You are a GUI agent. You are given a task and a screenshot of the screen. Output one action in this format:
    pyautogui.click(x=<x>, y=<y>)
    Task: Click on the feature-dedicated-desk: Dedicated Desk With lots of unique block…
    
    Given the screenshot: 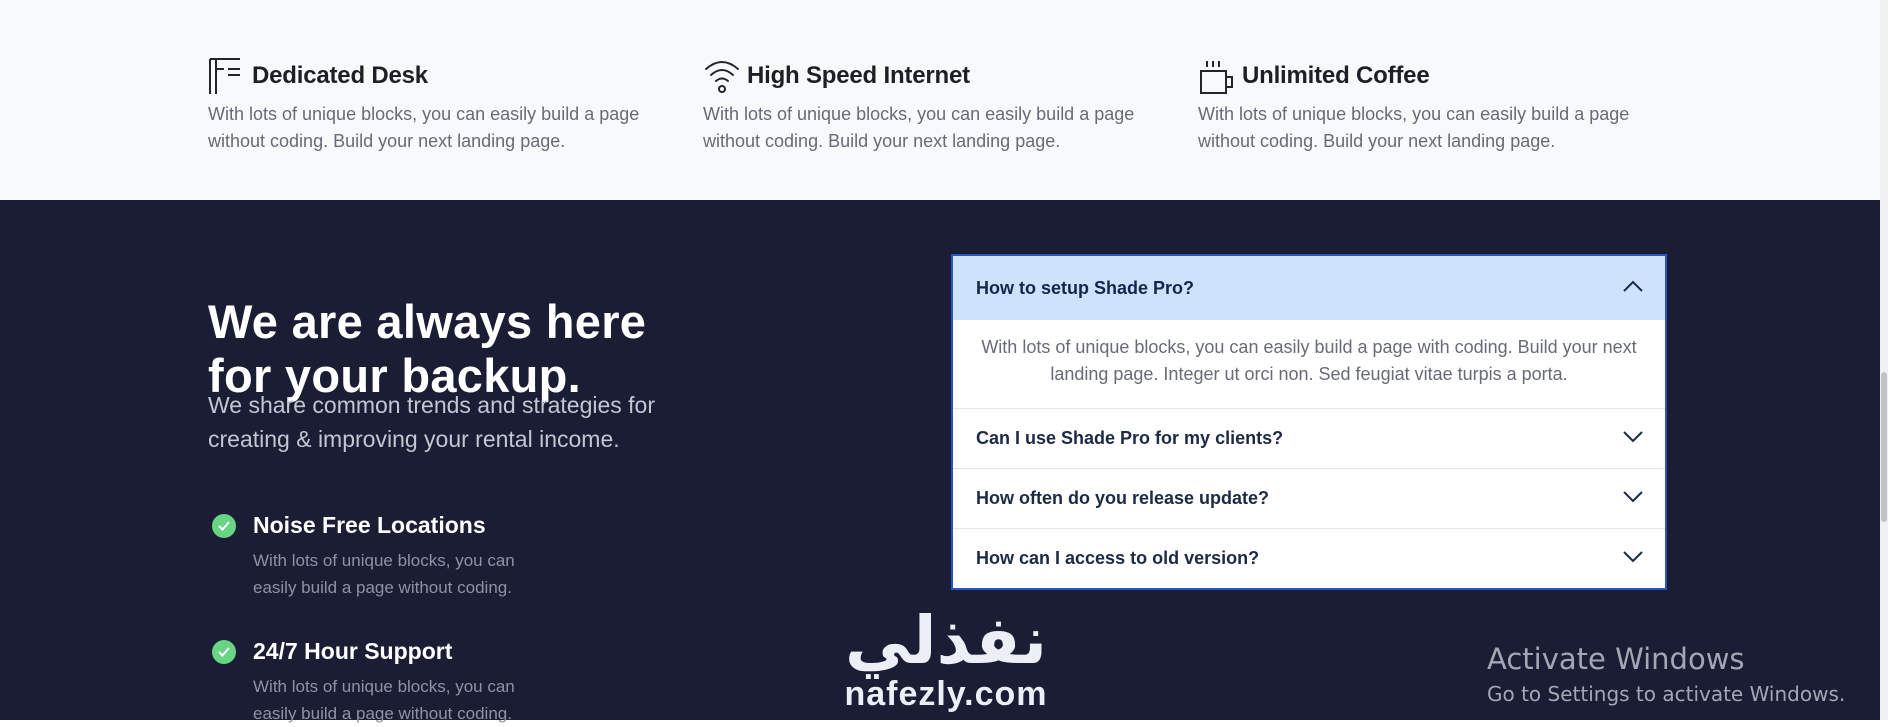 What is the action you would take?
    pyautogui.click(x=433, y=105)
    